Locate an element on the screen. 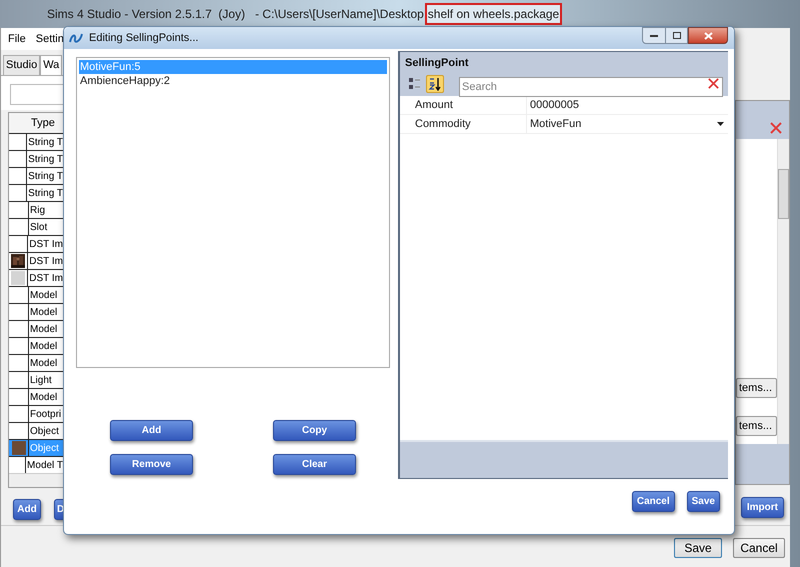  list-button: Add is located at coordinates (151, 430).